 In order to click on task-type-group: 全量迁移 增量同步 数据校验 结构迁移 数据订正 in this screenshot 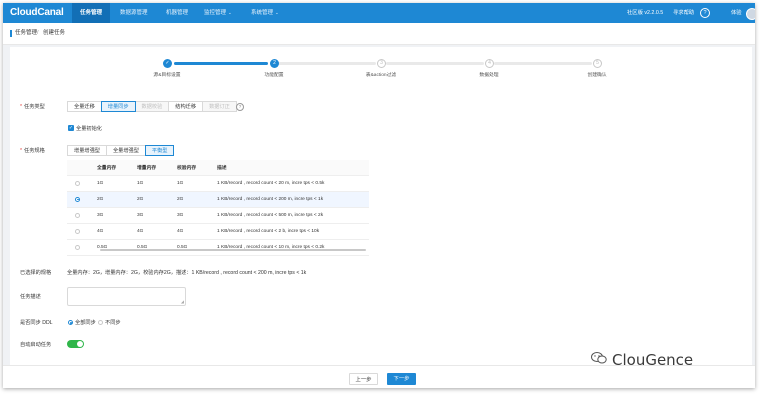, I will do `click(152, 106)`.